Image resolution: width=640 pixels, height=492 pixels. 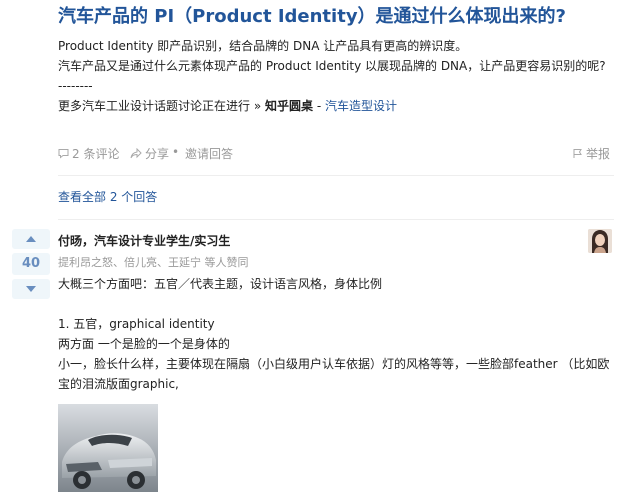 I want to click on answer-line-1: 大概三个方面吧：五官／代表主题，设计语言风格，身体比例, so click(x=220, y=284).